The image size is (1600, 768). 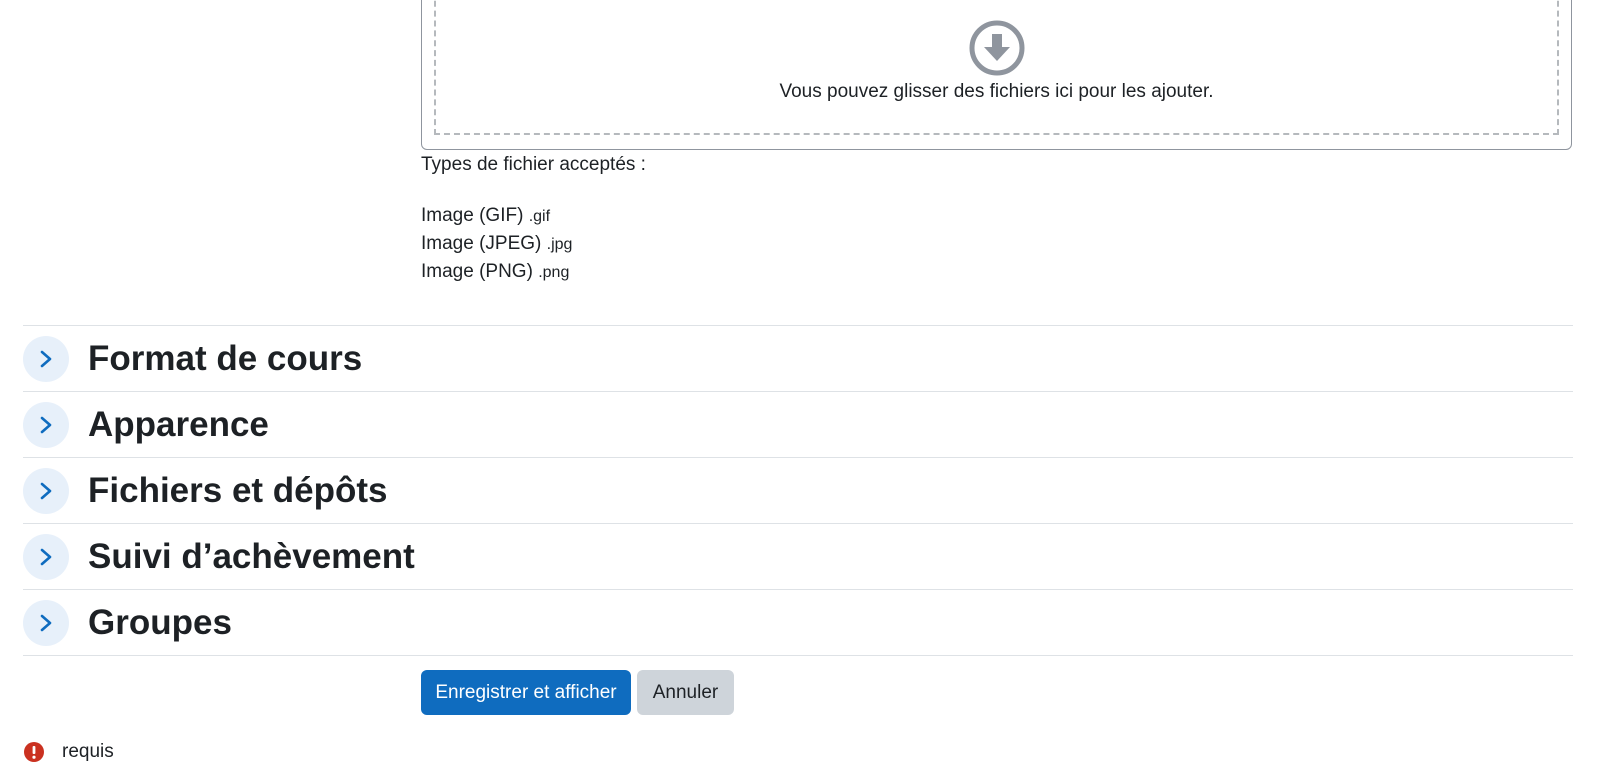 I want to click on section-title: Apparence, so click(x=178, y=425).